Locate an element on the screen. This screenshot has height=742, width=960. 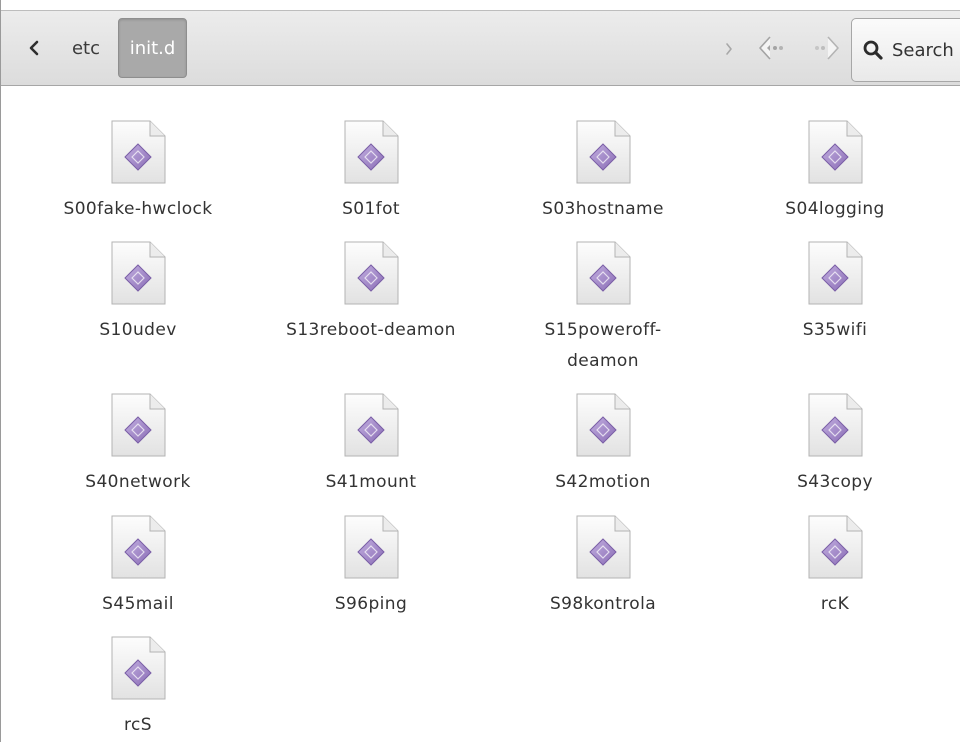
file-name: rcS is located at coordinates (138, 725).